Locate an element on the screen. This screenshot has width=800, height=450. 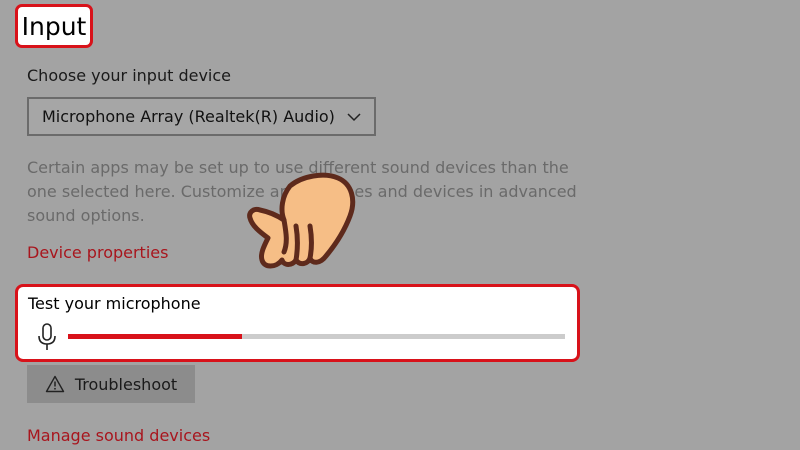
troubleshoot-button: Troubleshoot is located at coordinates (111, 384).